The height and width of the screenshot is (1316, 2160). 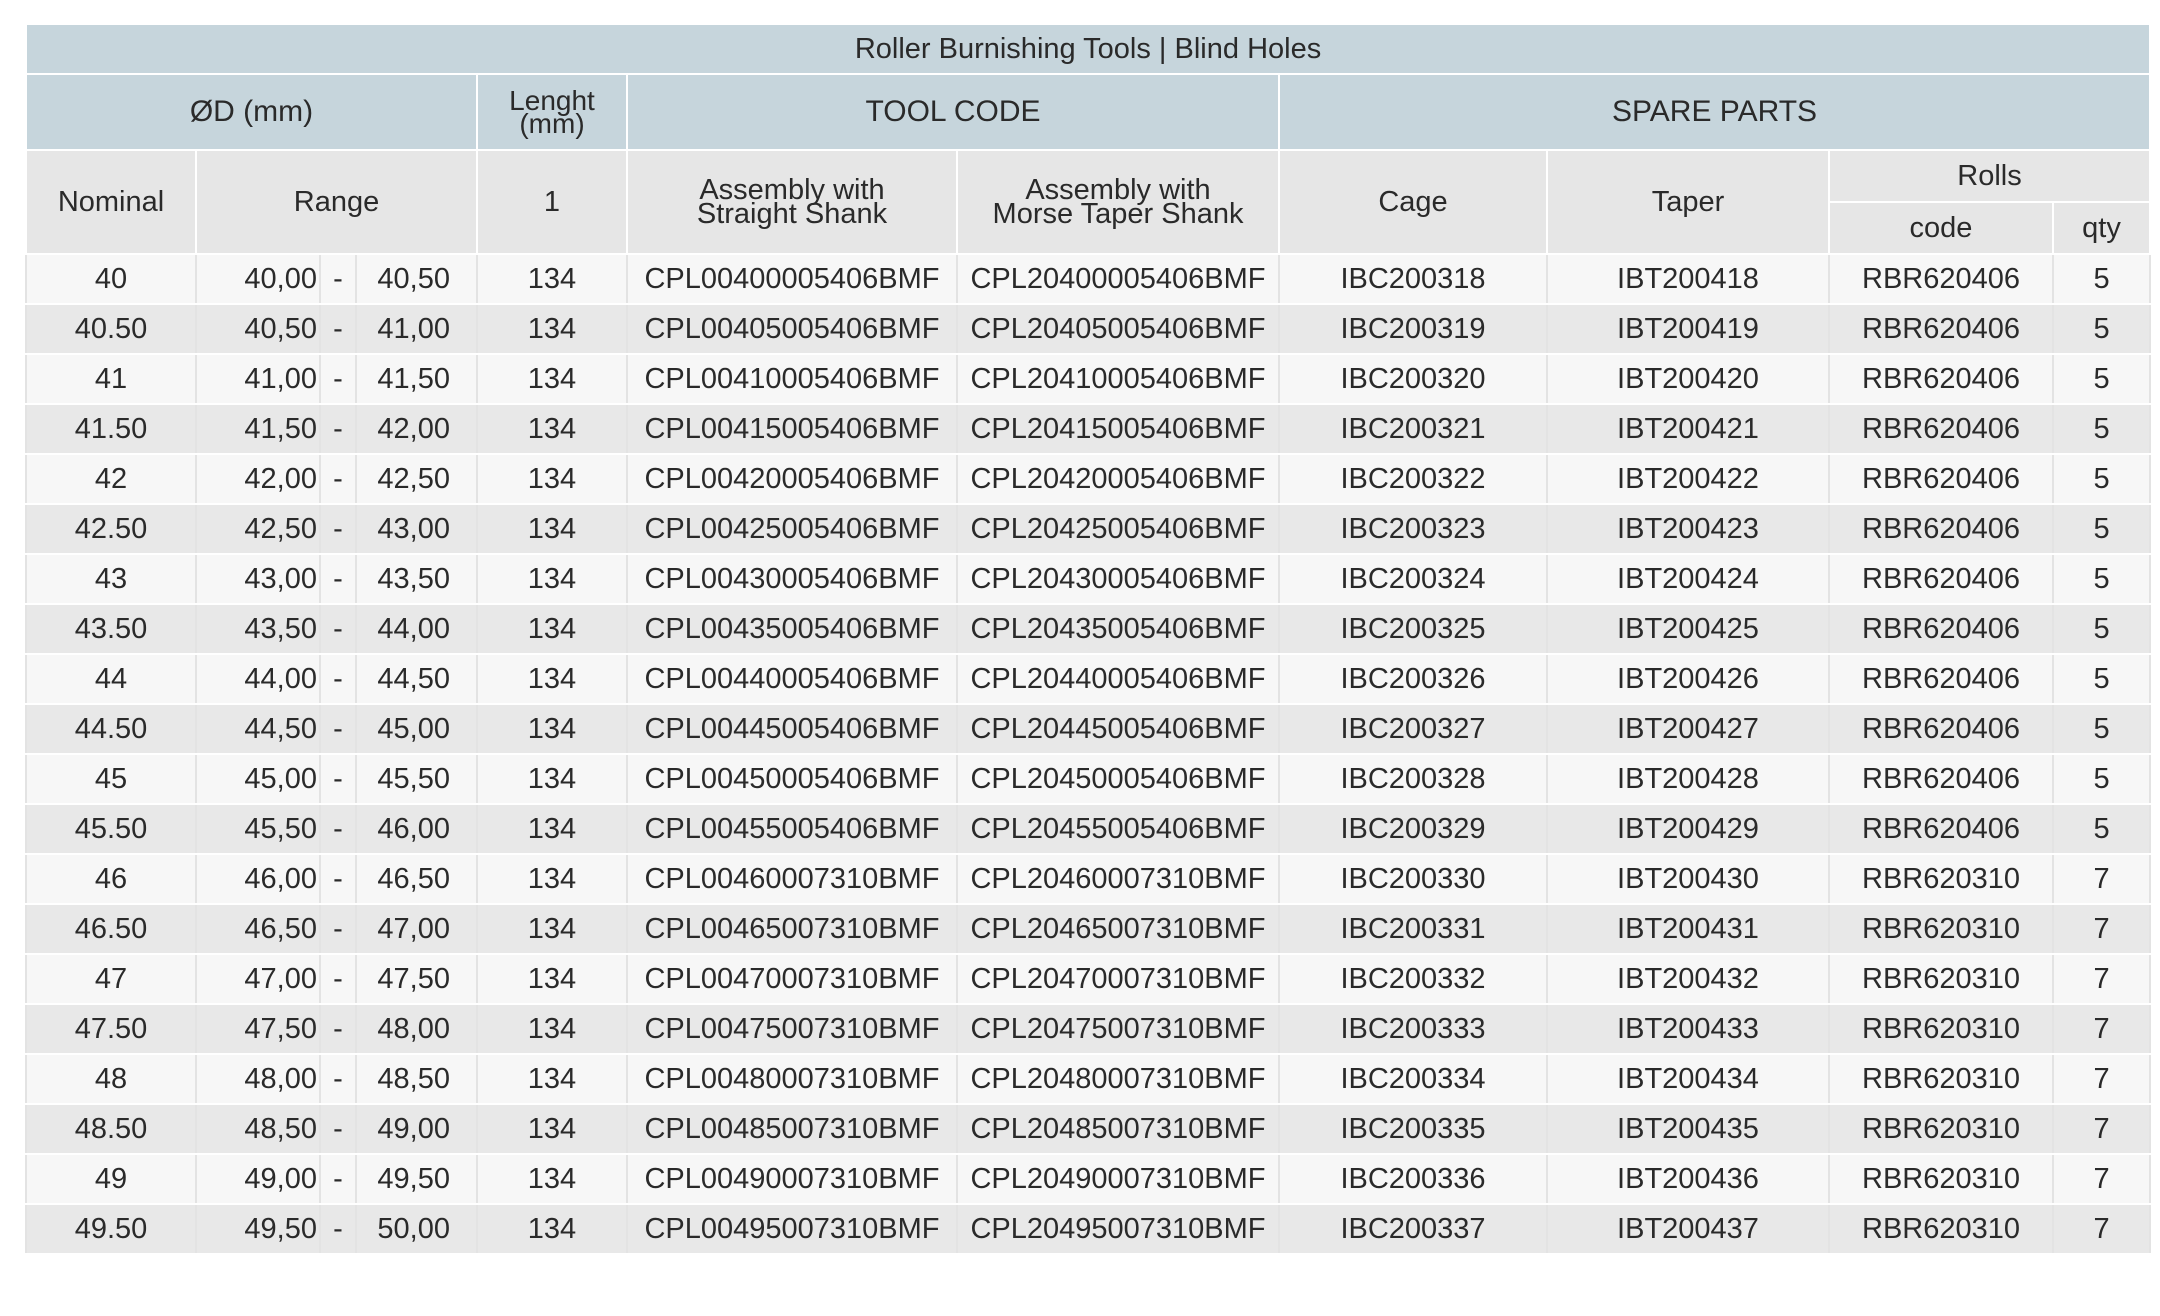 I want to click on straight-shank-code-cell: CPL00410005406BMF, so click(x=792, y=379).